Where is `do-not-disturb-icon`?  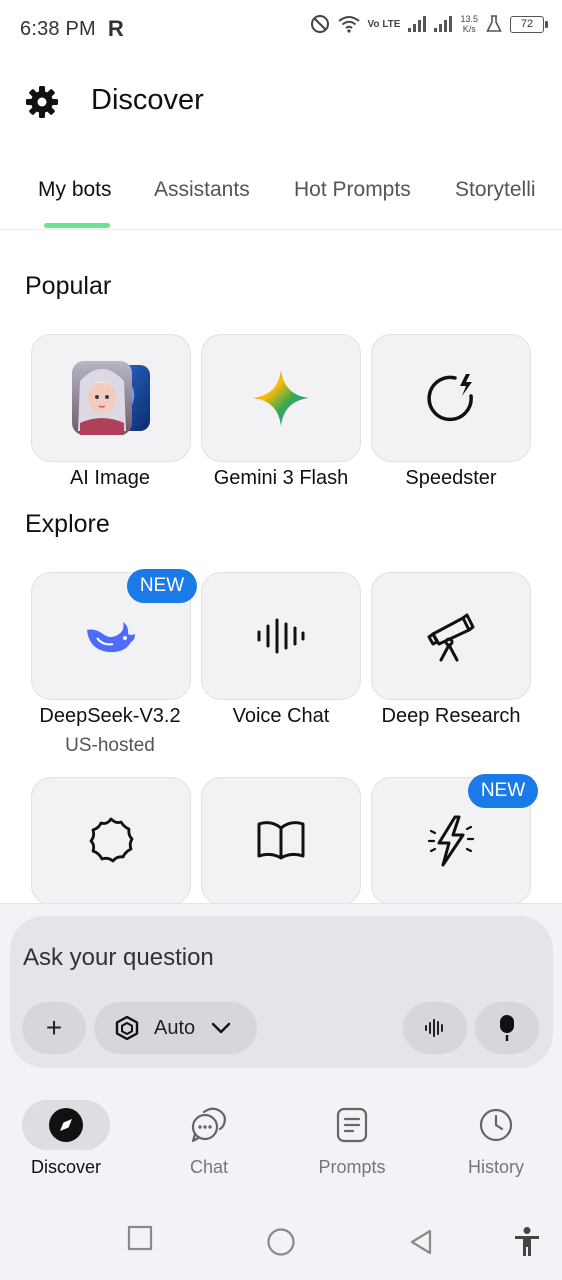
do-not-disturb-icon is located at coordinates (319, 24).